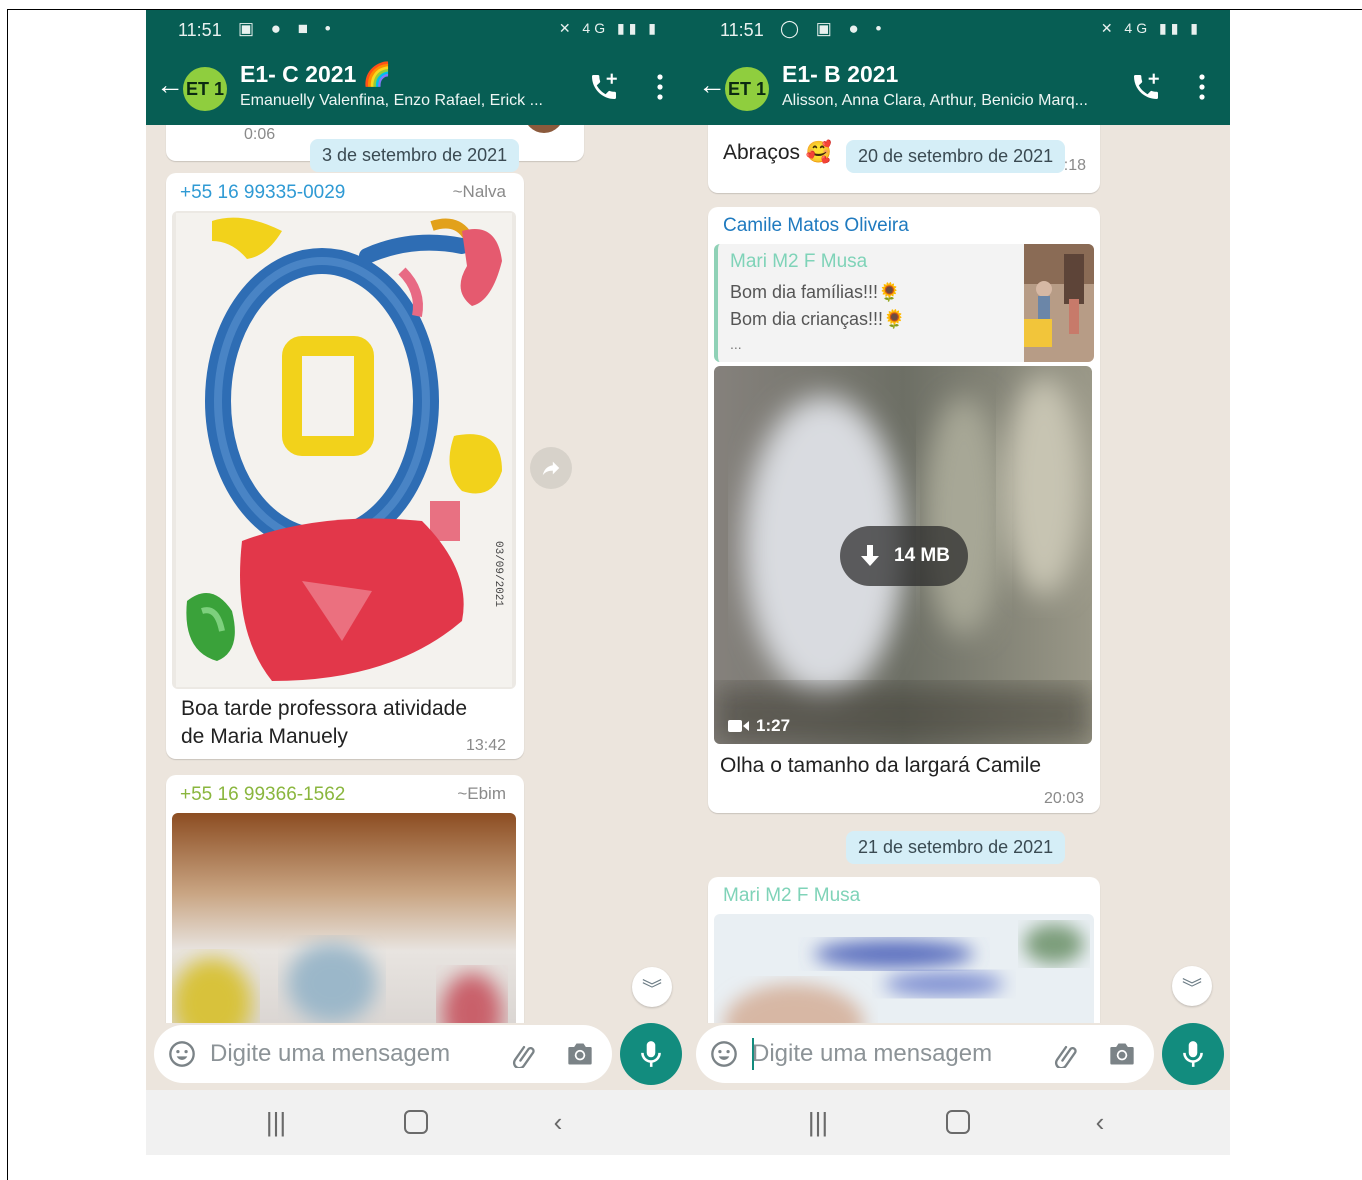 This screenshot has width=1362, height=1180. I want to click on date-chip: 3 de setembro de 2021, so click(415, 155).